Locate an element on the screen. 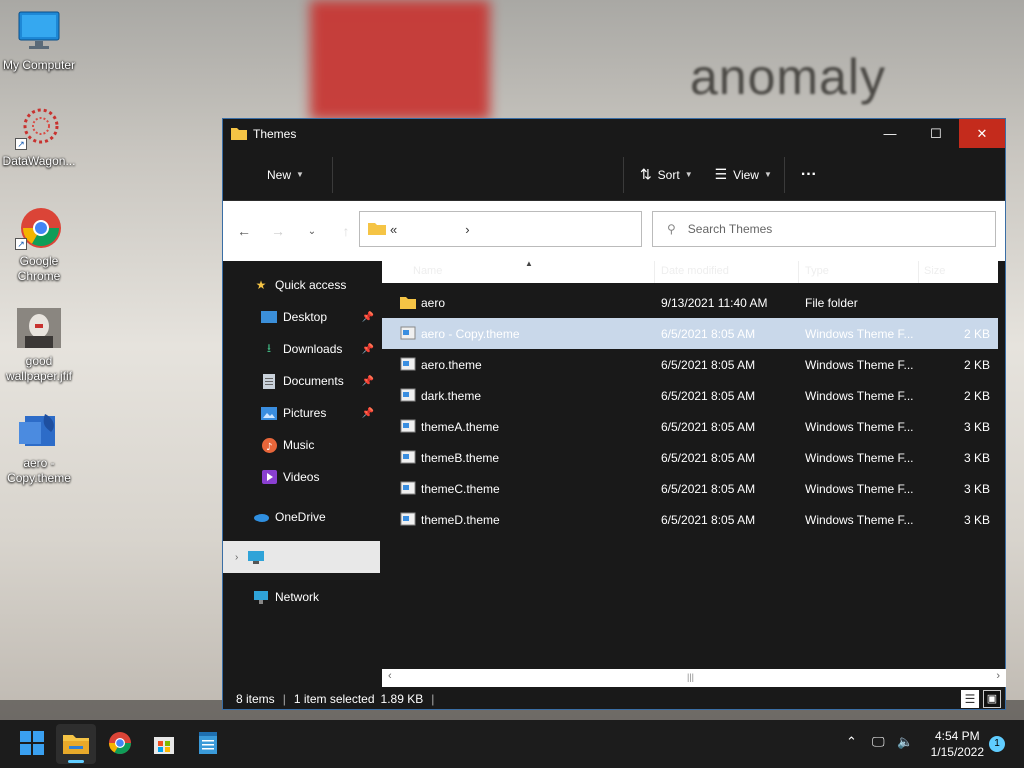  desktop-icon-label: My Computer is located at coordinates (39, 65).